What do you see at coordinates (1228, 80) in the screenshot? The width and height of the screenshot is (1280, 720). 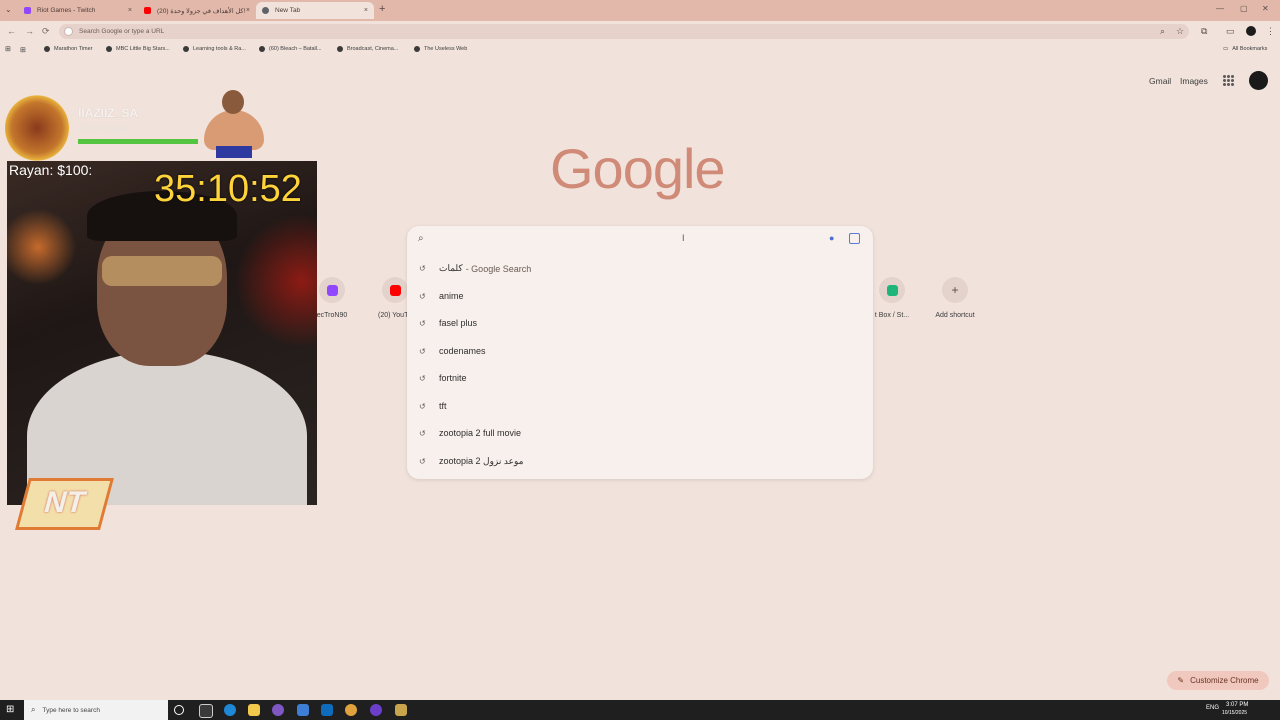 I see `google-apps-icon` at bounding box center [1228, 80].